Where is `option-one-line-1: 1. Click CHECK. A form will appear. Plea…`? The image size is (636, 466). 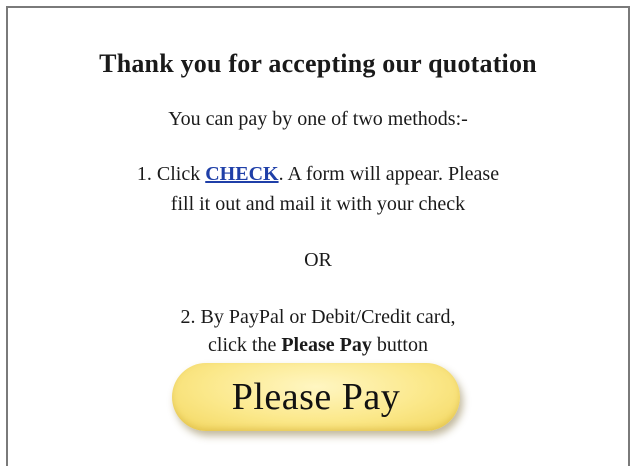 option-one-line-1: 1. Click CHECK. A form will appear. Plea… is located at coordinates (318, 174).